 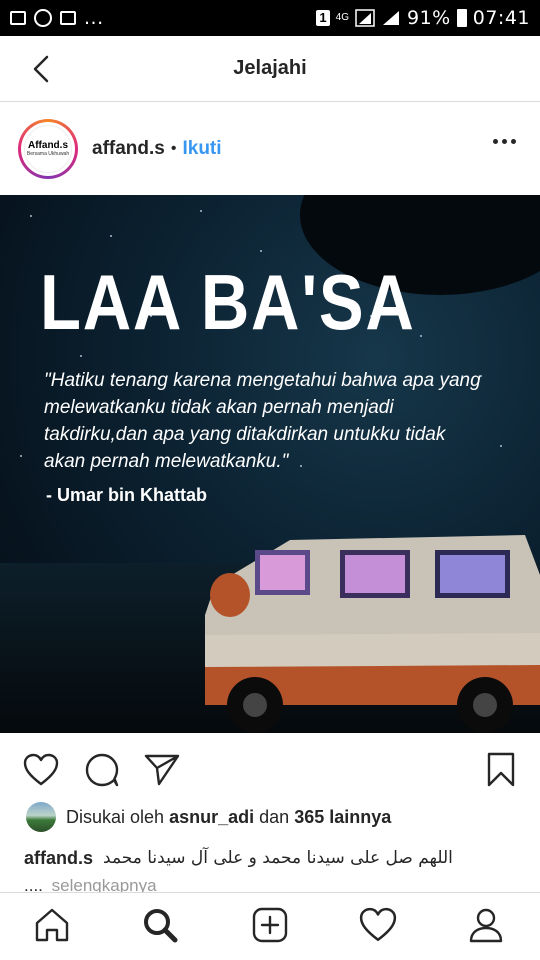 What do you see at coordinates (501, 770) in the screenshot?
I see `bookmark-icon` at bounding box center [501, 770].